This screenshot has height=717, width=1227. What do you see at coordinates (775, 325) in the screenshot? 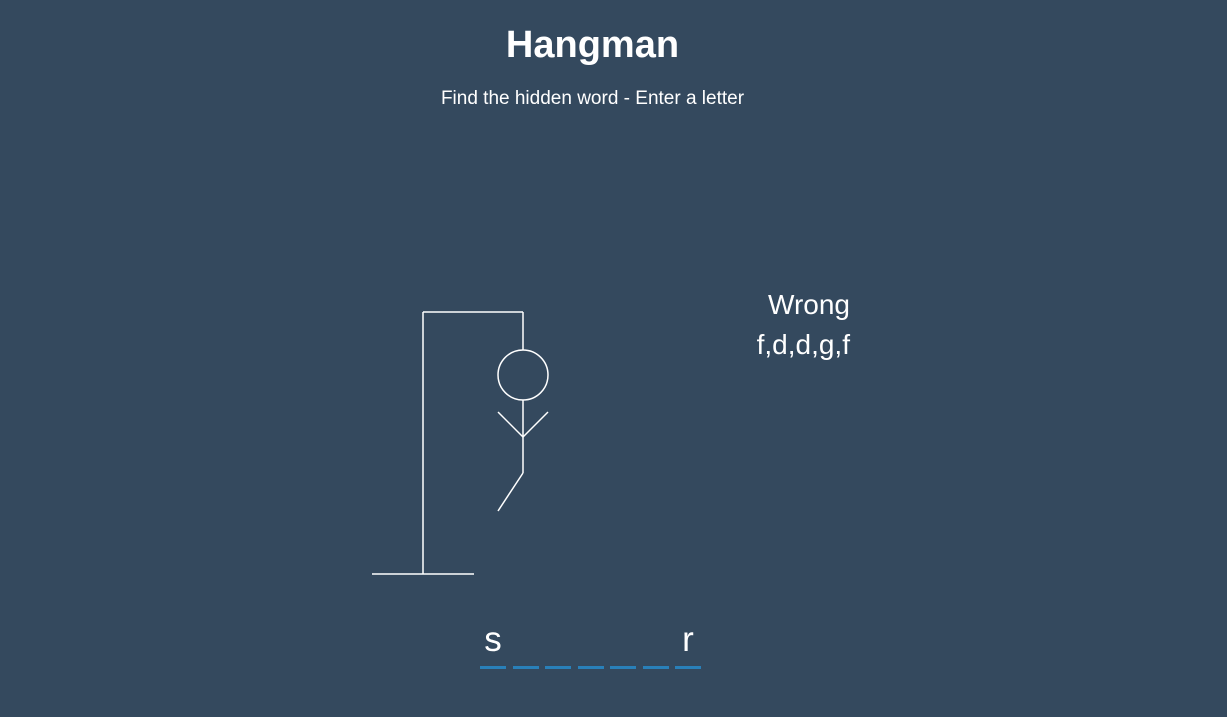
I see `wrong-letters-panel: Wrong f,d,d,g,f` at bounding box center [775, 325].